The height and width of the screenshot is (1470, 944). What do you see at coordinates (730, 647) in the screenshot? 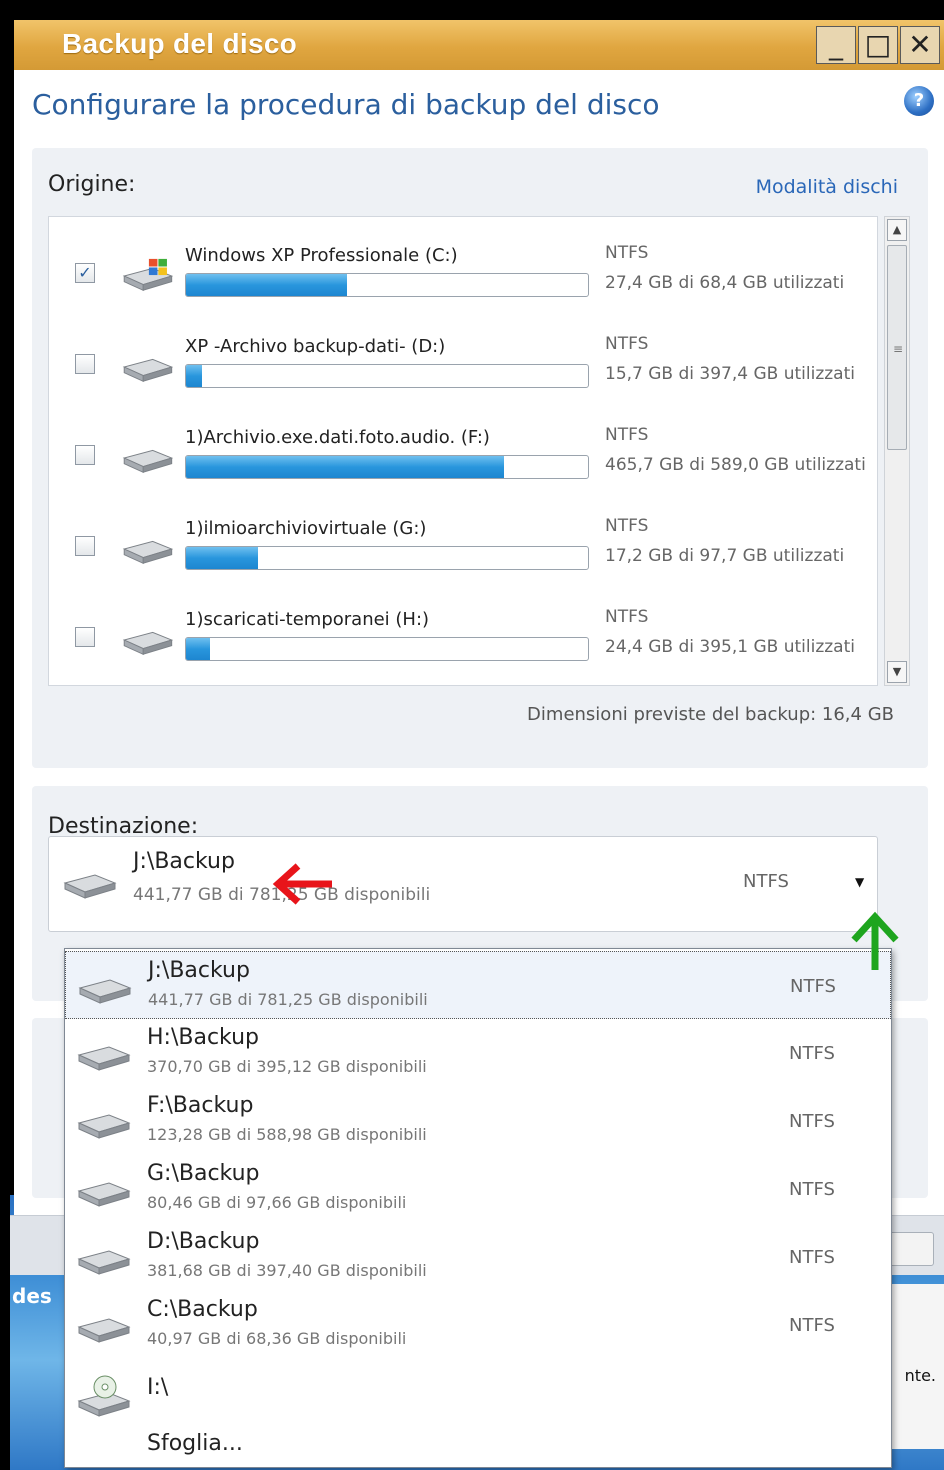
I see `disk-usage-text: 24,4 GB di 395,1 GB utilizzati` at bounding box center [730, 647].